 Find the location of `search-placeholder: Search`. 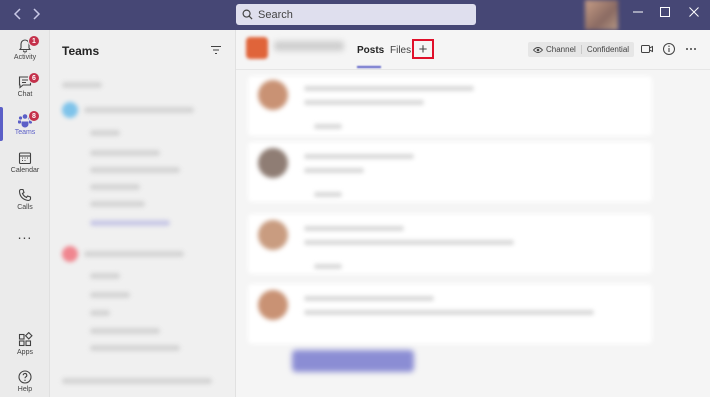

search-placeholder: Search is located at coordinates (275, 14).